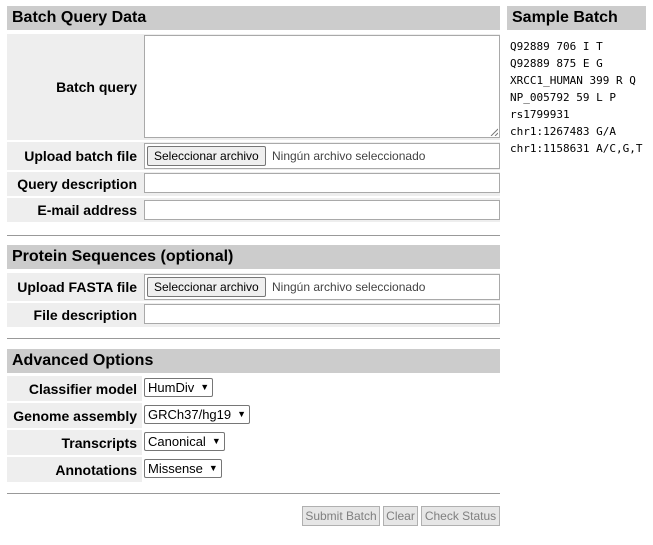 The width and height of the screenshot is (653, 545). I want to click on transcripts-value: Canonical, so click(177, 441).